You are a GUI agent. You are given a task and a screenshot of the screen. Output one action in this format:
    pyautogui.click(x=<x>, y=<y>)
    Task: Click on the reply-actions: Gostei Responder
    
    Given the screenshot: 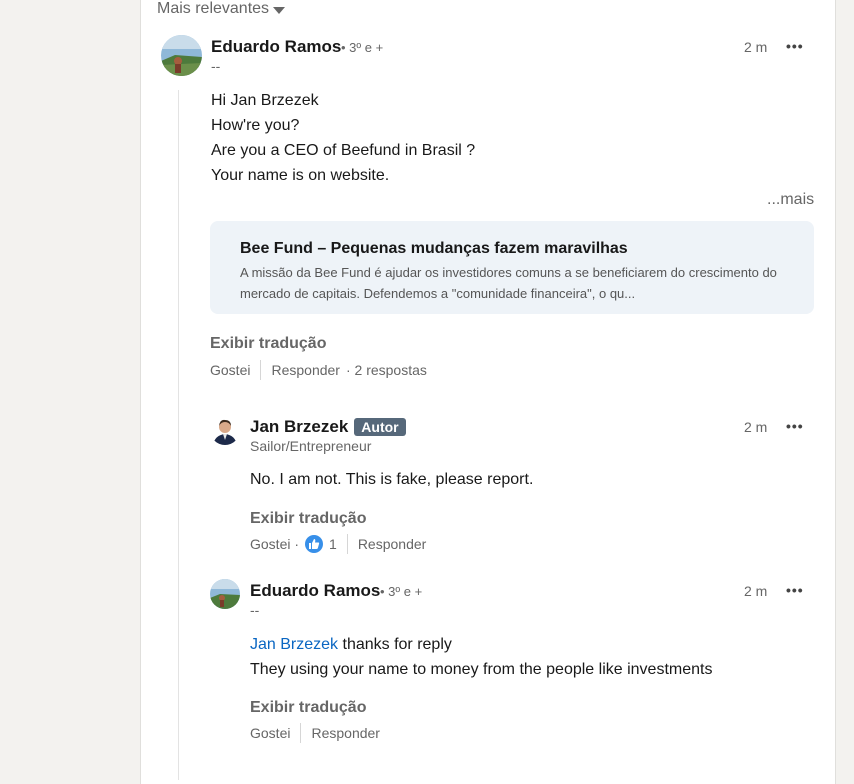 What is the action you would take?
    pyautogui.click(x=315, y=733)
    